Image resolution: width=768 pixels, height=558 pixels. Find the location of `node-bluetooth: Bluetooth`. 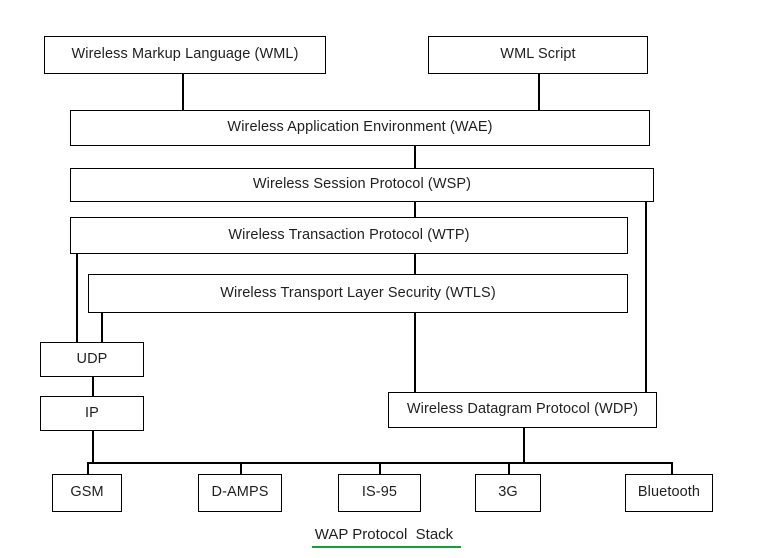

node-bluetooth: Bluetooth is located at coordinates (669, 493).